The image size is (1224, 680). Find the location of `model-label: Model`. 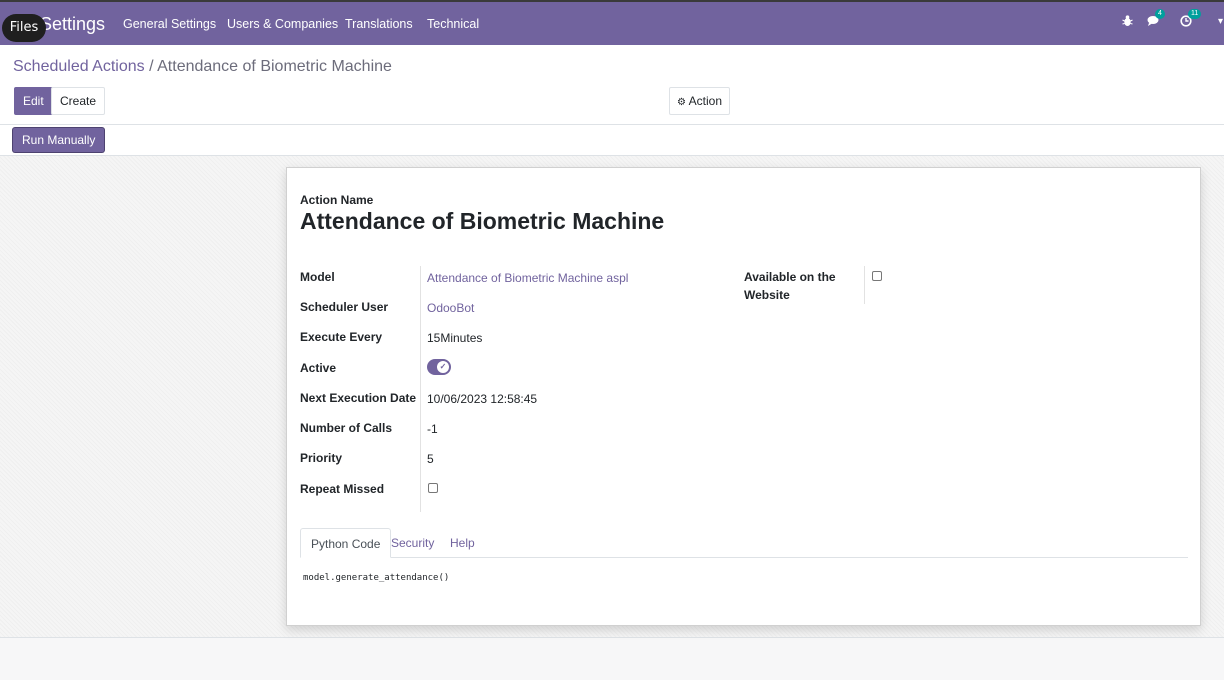

model-label: Model is located at coordinates (317, 277).